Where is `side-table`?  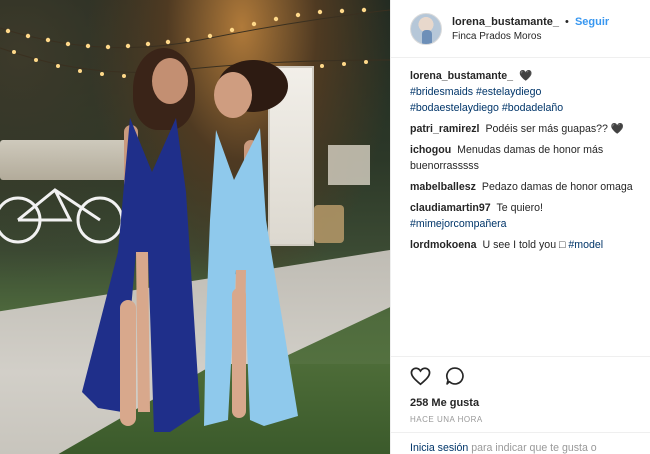
side-table is located at coordinates (349, 165).